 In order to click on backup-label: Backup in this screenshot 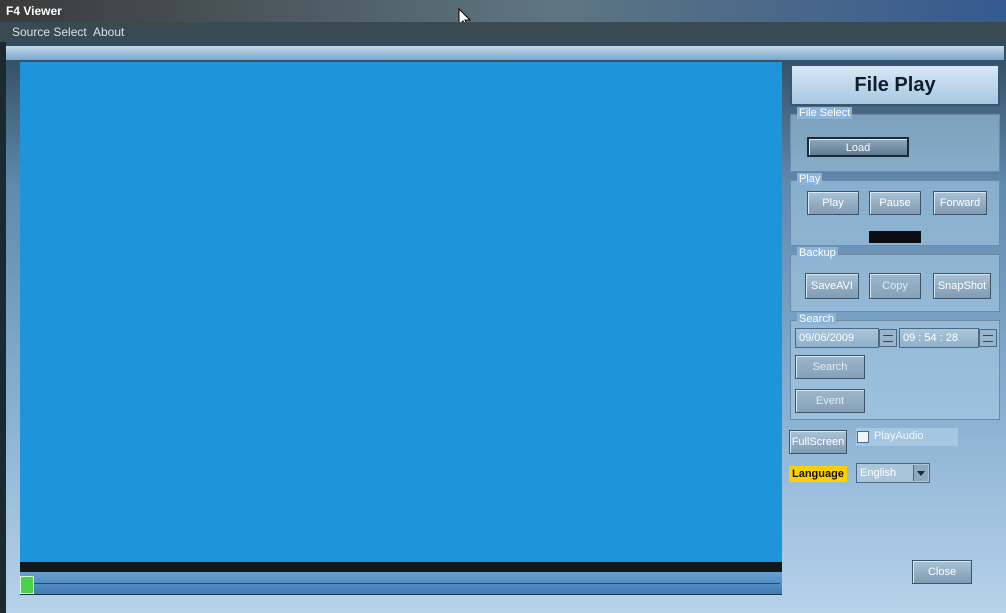, I will do `click(817, 253)`.